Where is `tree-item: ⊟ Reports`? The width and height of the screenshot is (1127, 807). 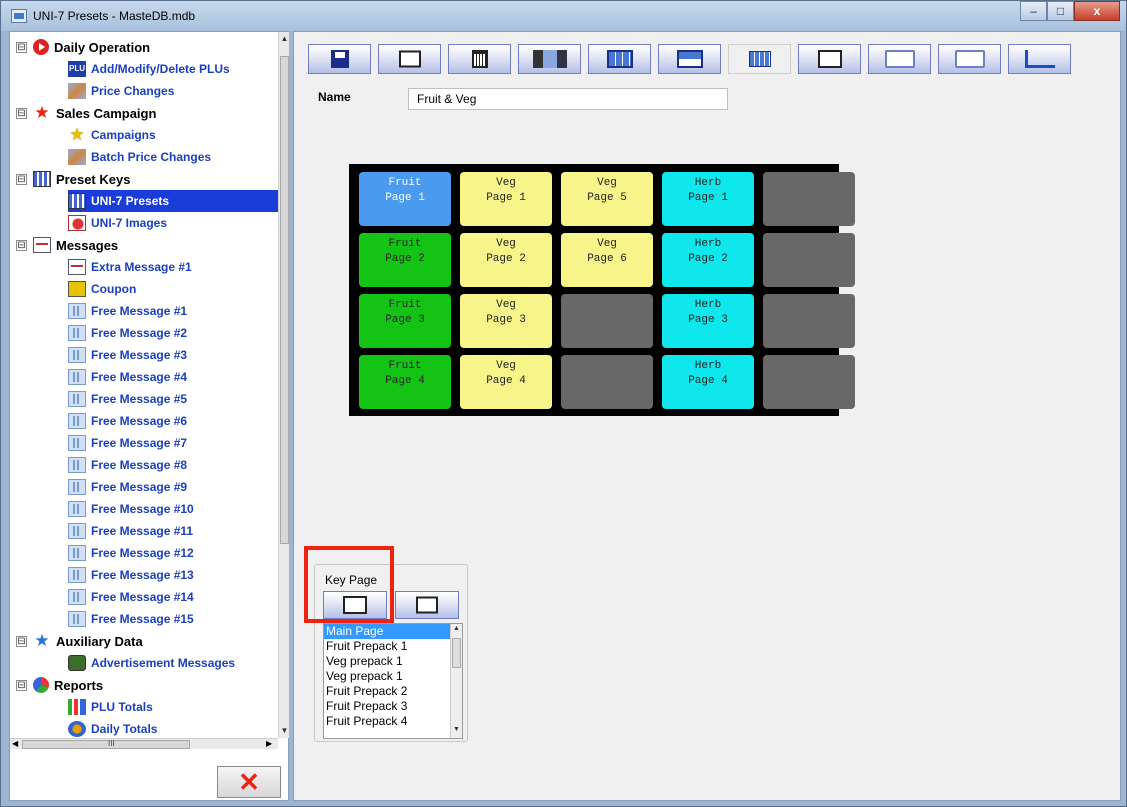
tree-item: ⊟ Reports is located at coordinates (59, 685).